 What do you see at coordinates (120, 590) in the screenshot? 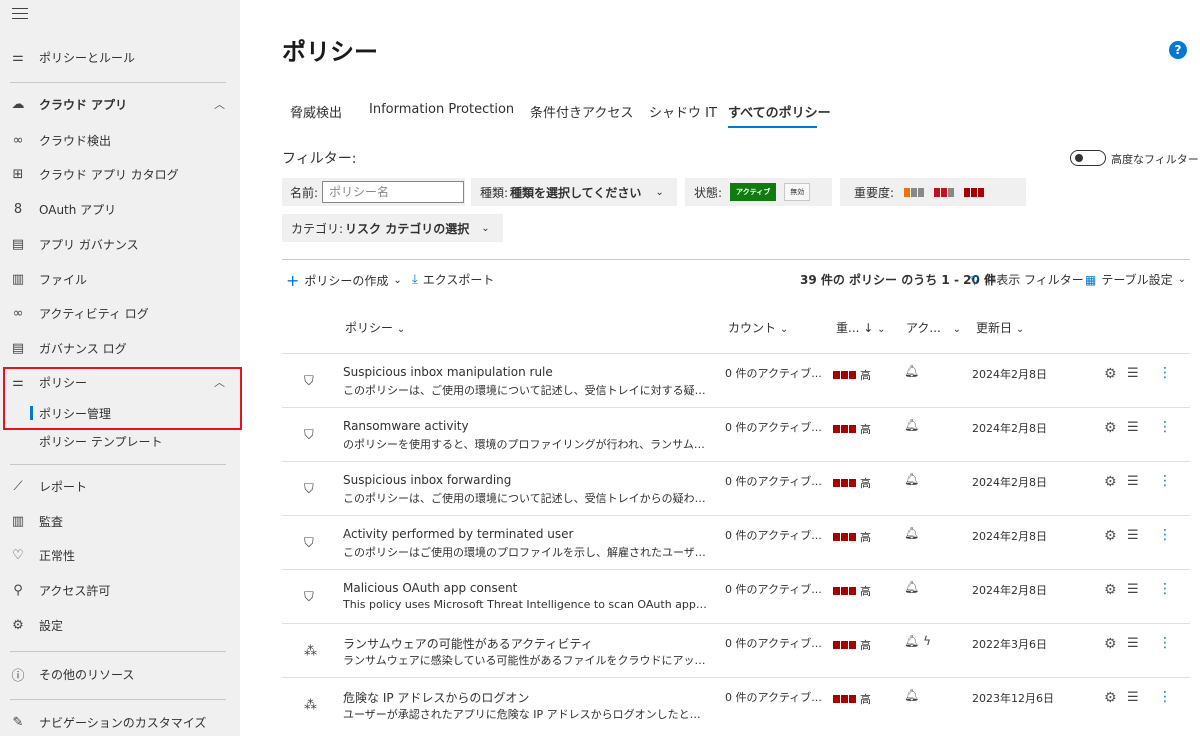
I see `sidebar-item-permissions: ⚲ アクセス許可` at bounding box center [120, 590].